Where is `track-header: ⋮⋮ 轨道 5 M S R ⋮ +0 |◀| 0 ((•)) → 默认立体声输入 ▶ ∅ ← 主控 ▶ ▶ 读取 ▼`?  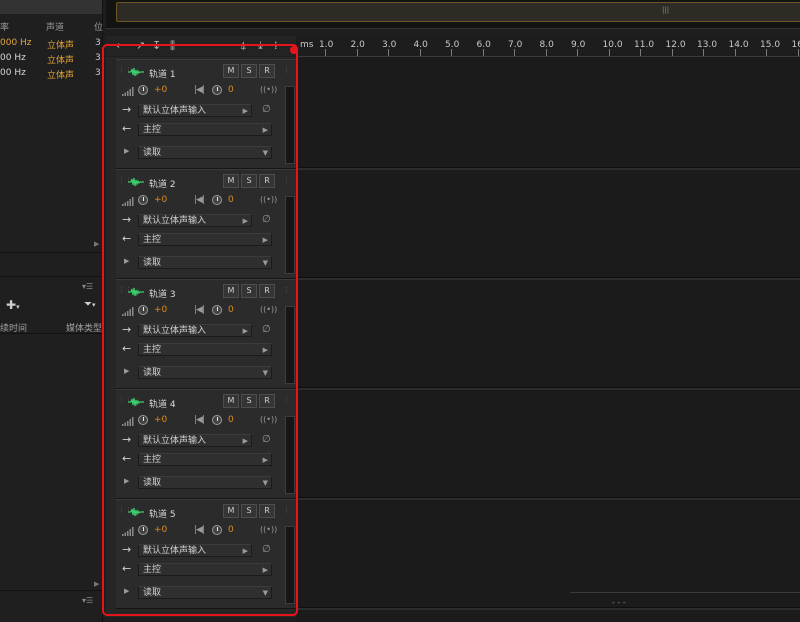 track-header: ⋮⋮ 轨道 5 M S R ⋮ +0 |◀| 0 ((•)) → 默认立体声输入 ▶ ∅ ← 主控 ▶ ▶ 读取 ▼ is located at coordinates (206, 554).